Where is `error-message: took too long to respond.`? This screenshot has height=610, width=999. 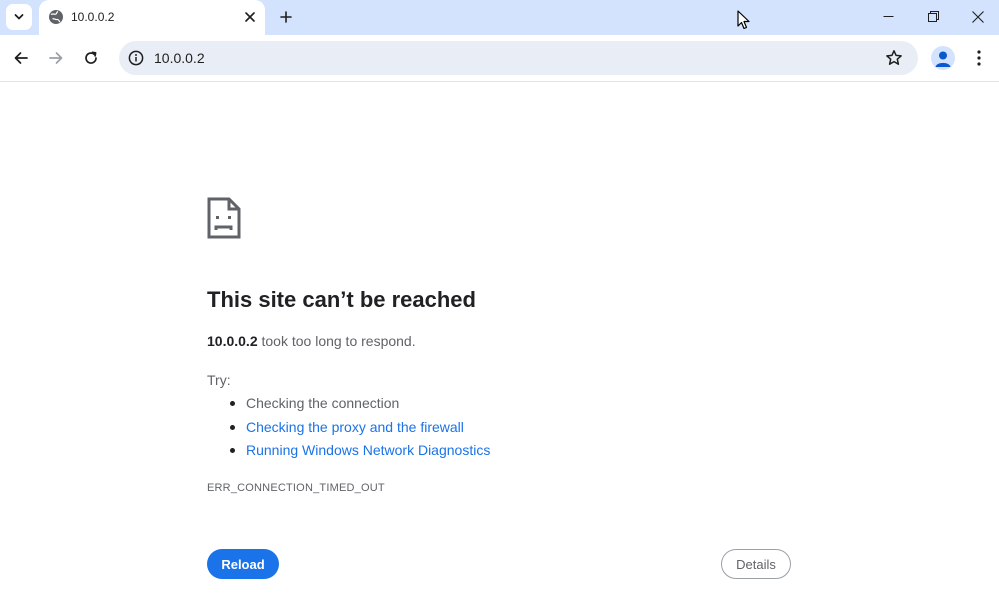
error-message: took too long to respond. is located at coordinates (336, 341).